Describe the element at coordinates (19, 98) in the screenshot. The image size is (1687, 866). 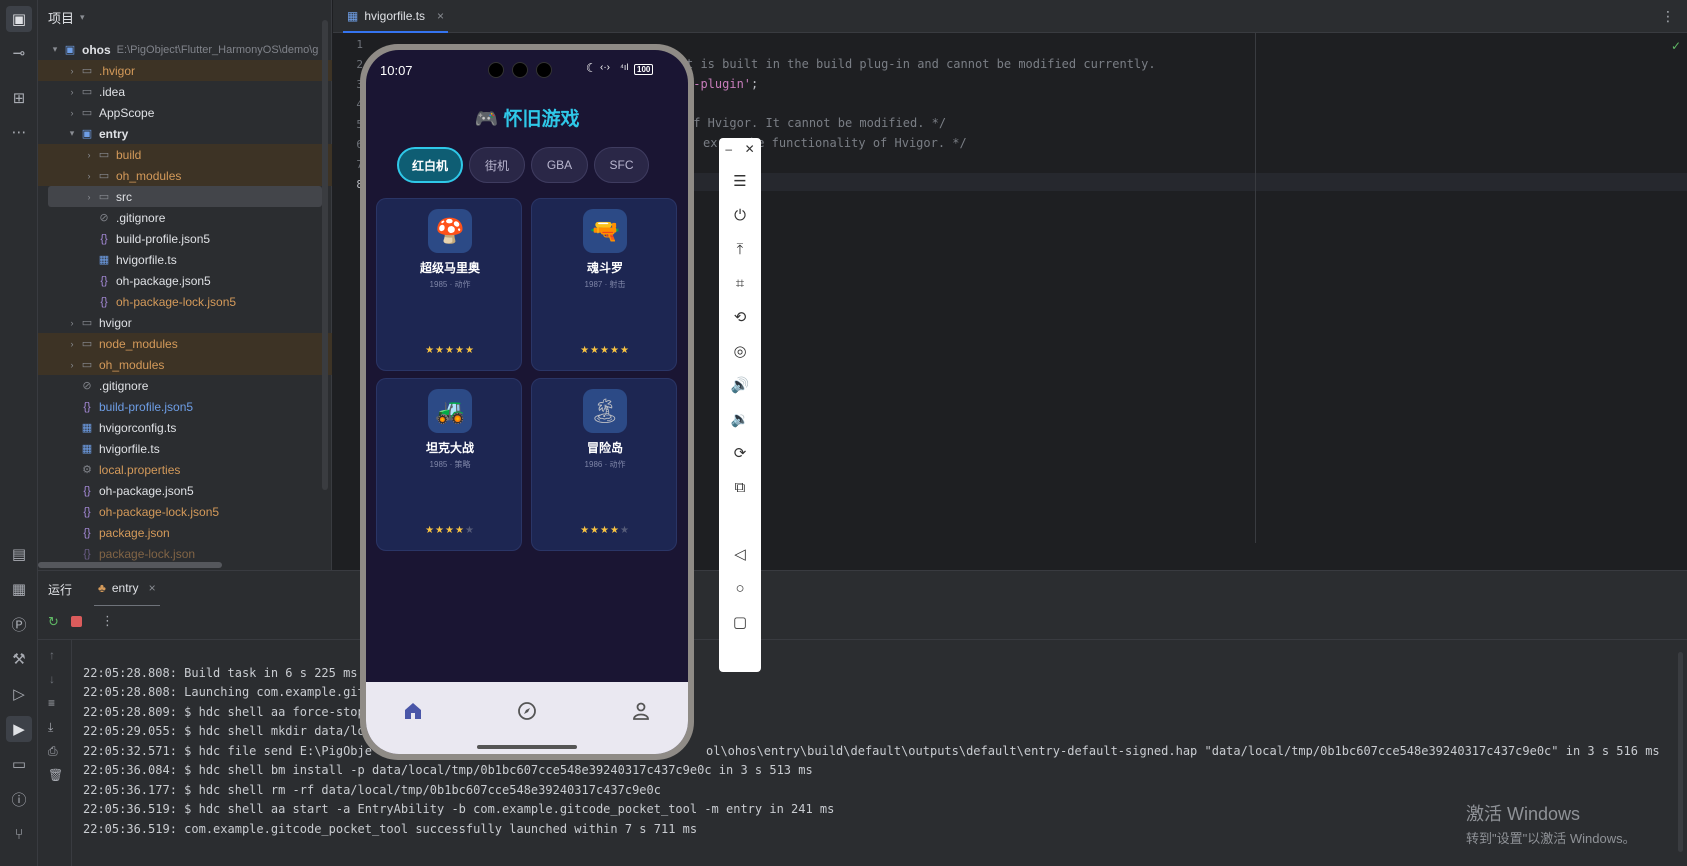
I see `structure-icon: ⊞` at that location.